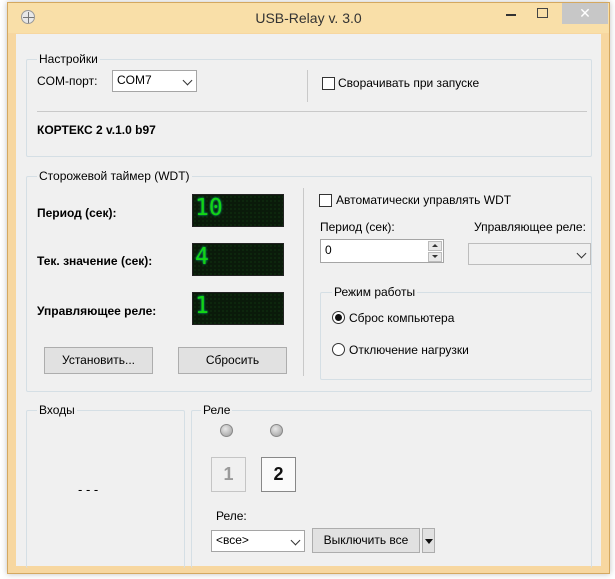 Image resolution: width=615 pixels, height=579 pixels. Describe the element at coordinates (423, 200) in the screenshot. I see `auto-wdt-label: Автоматически управлять WDT` at that location.